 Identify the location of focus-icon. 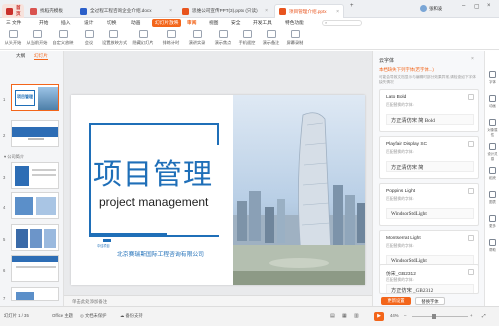
(223, 34).